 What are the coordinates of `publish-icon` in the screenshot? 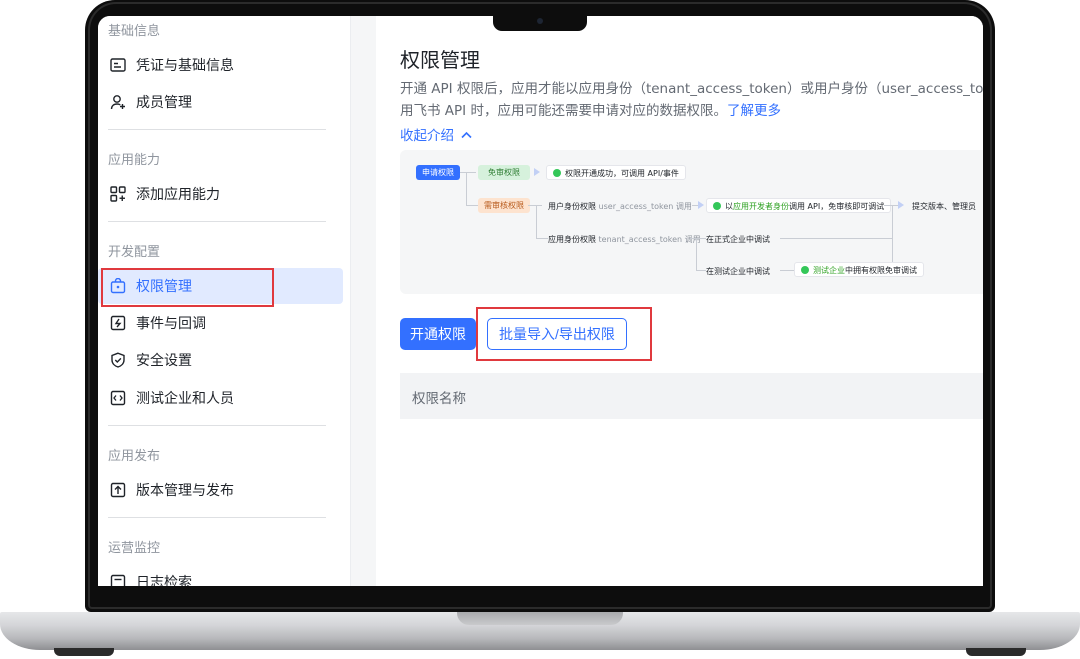 It's located at (118, 490).